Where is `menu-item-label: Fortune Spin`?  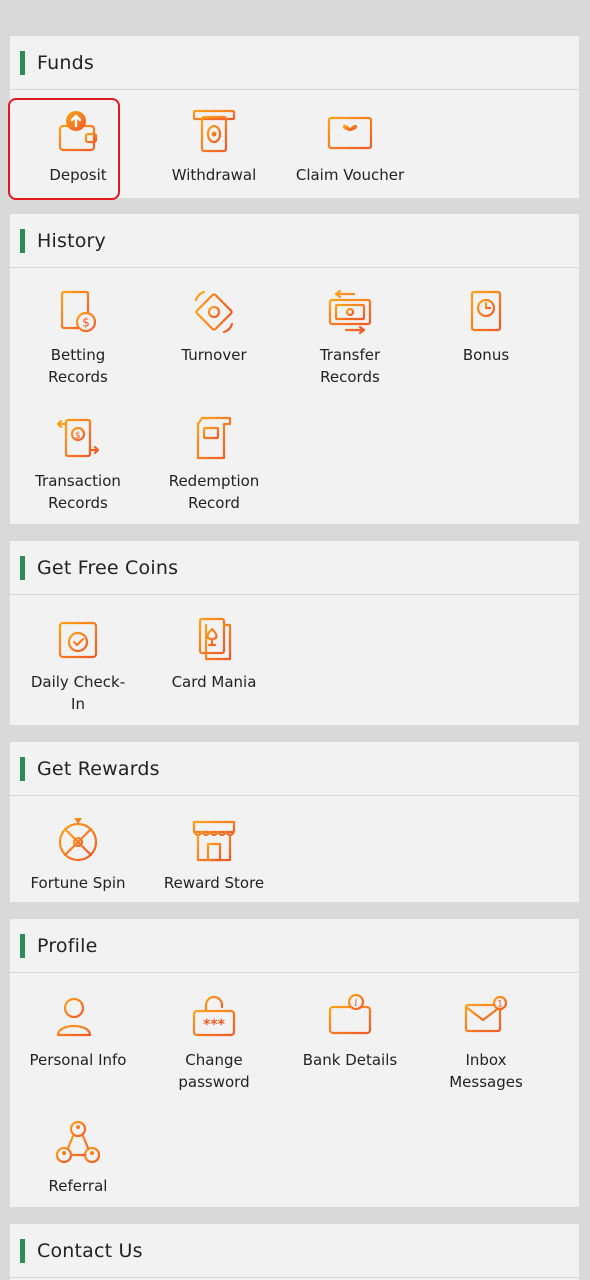
menu-item-label: Fortune Spin is located at coordinates (78, 883).